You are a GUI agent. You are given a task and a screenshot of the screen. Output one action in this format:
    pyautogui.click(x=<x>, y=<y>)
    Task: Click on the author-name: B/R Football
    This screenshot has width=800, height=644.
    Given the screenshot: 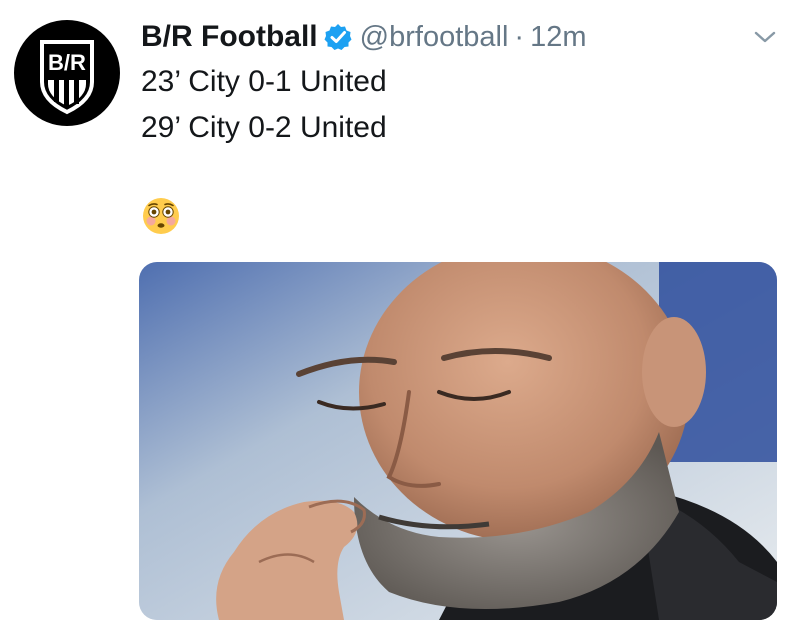 What is the action you would take?
    pyautogui.click(x=229, y=37)
    